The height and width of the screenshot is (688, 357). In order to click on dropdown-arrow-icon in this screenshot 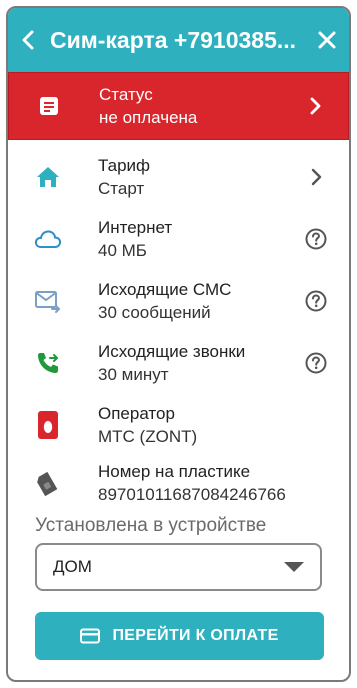, I will do `click(294, 567)`.